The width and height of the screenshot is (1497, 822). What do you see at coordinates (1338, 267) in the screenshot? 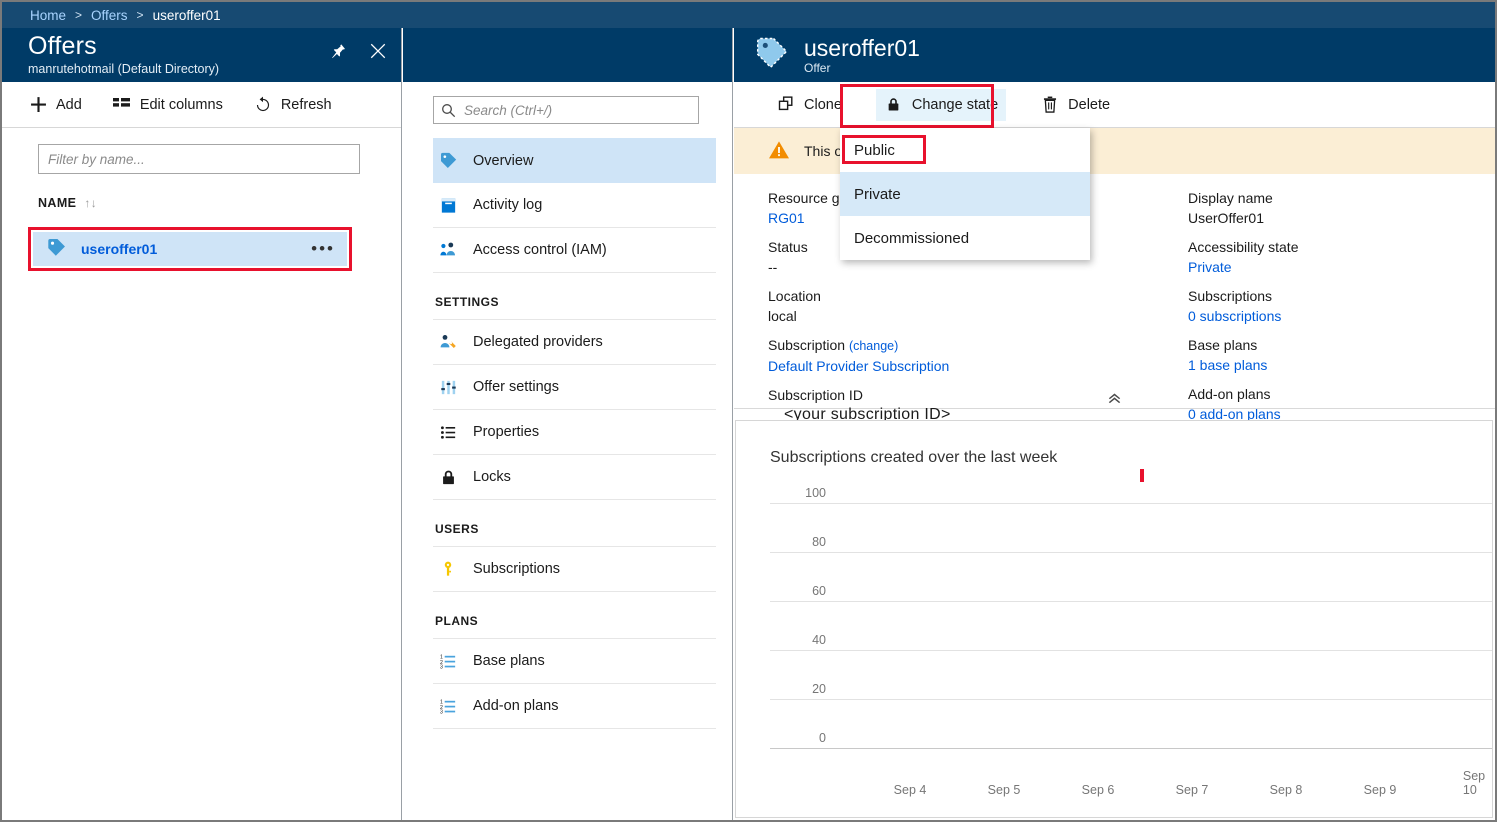
I see `property-value: Private` at bounding box center [1338, 267].